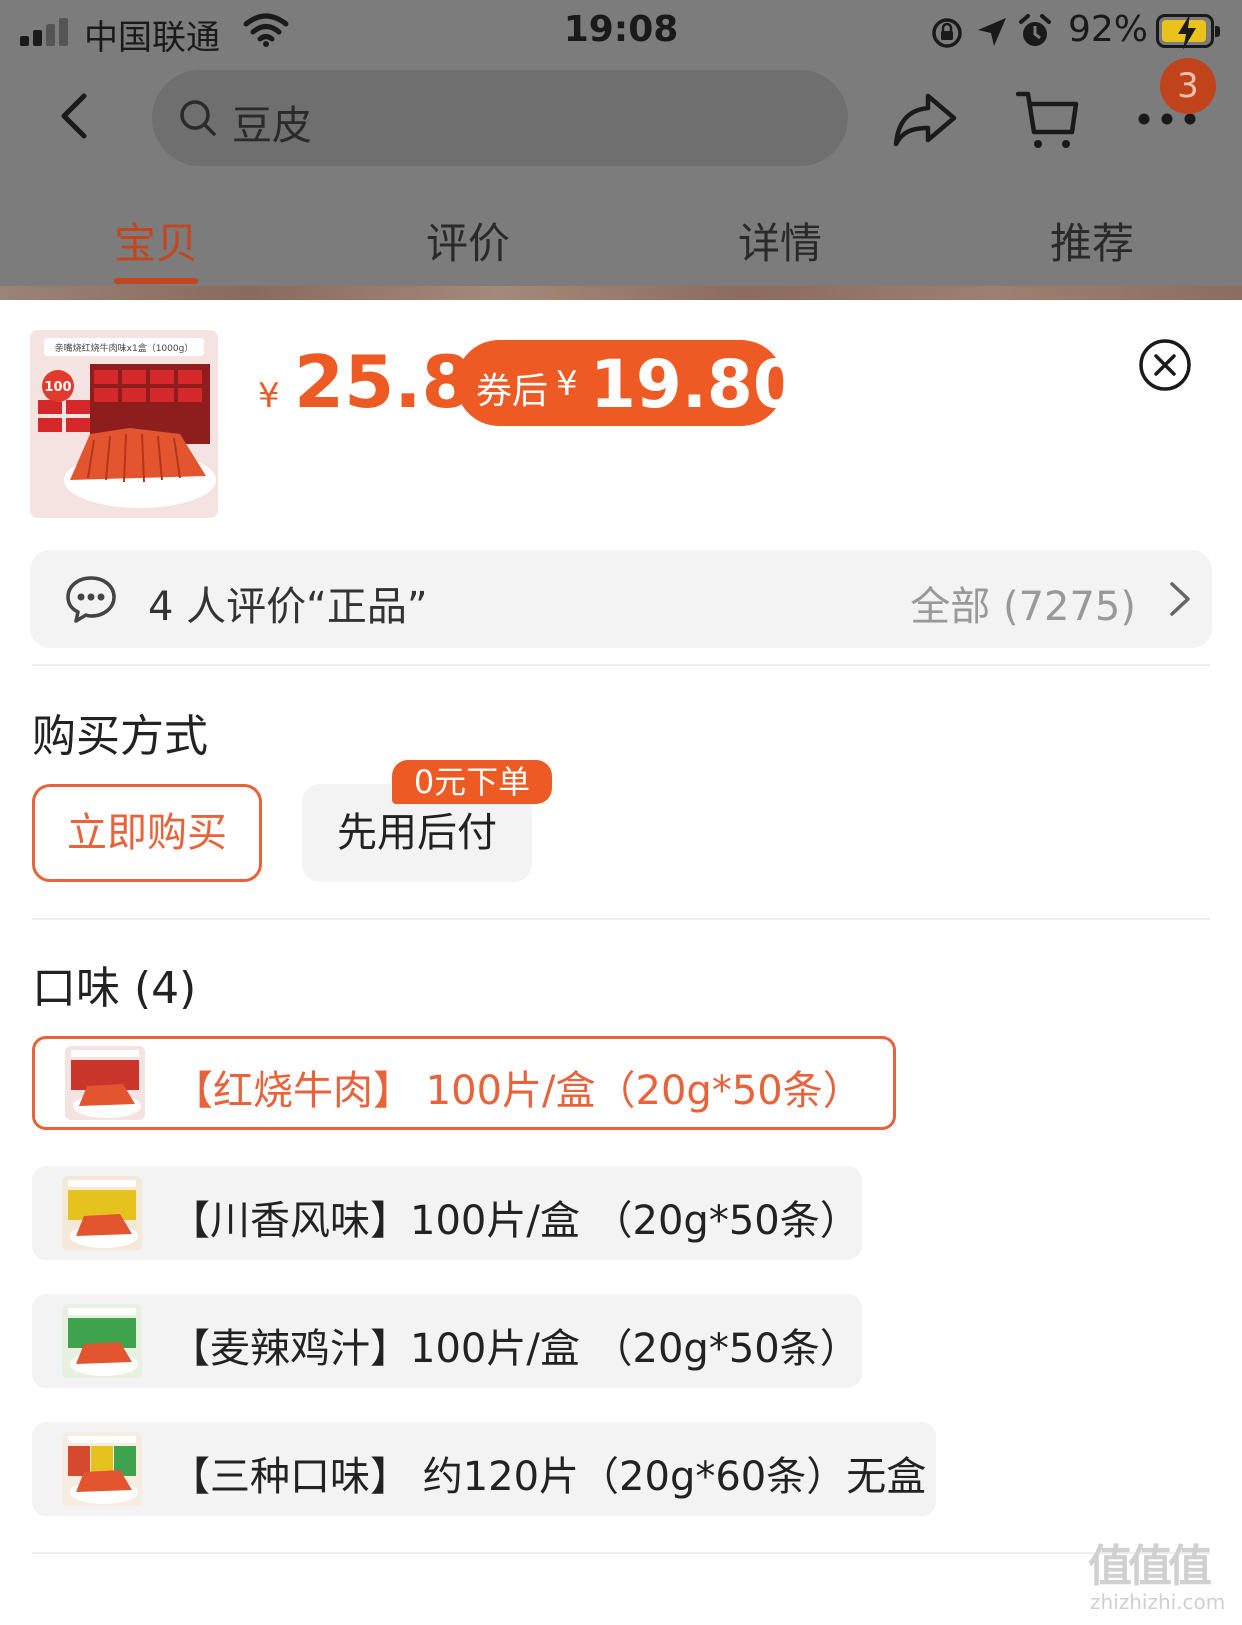  Describe the element at coordinates (272, 126) in the screenshot. I see `search-query: 豆皮` at that location.